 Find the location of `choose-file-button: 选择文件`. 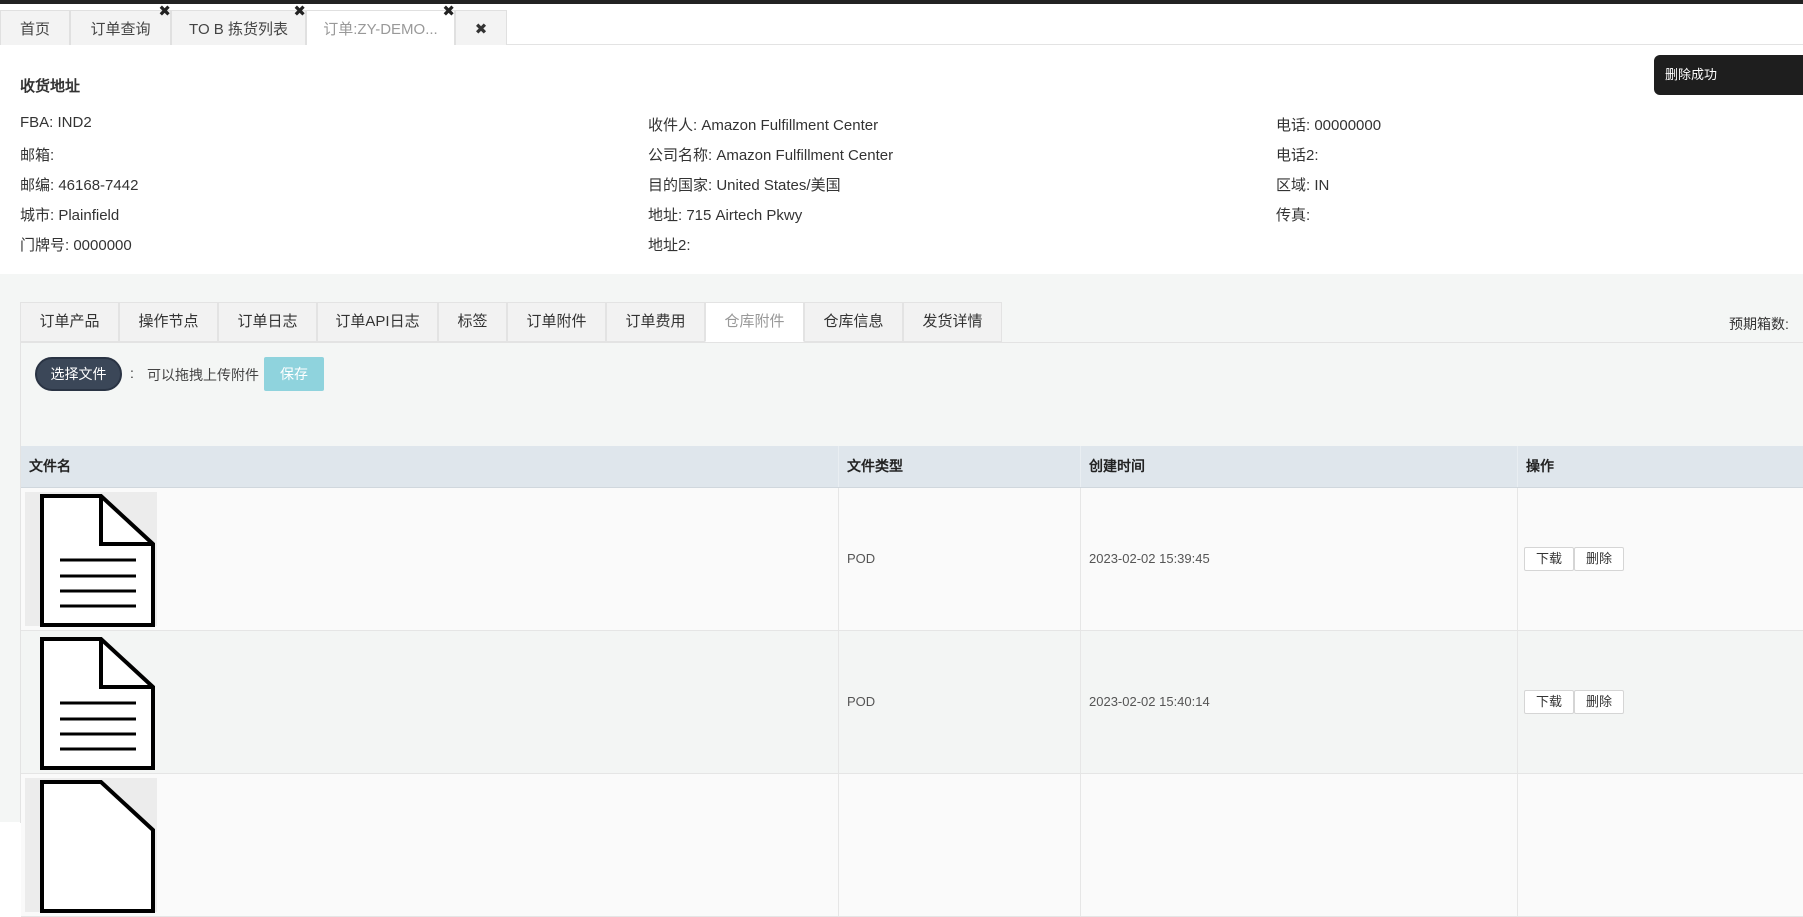

choose-file-button: 选择文件 is located at coordinates (78, 374).